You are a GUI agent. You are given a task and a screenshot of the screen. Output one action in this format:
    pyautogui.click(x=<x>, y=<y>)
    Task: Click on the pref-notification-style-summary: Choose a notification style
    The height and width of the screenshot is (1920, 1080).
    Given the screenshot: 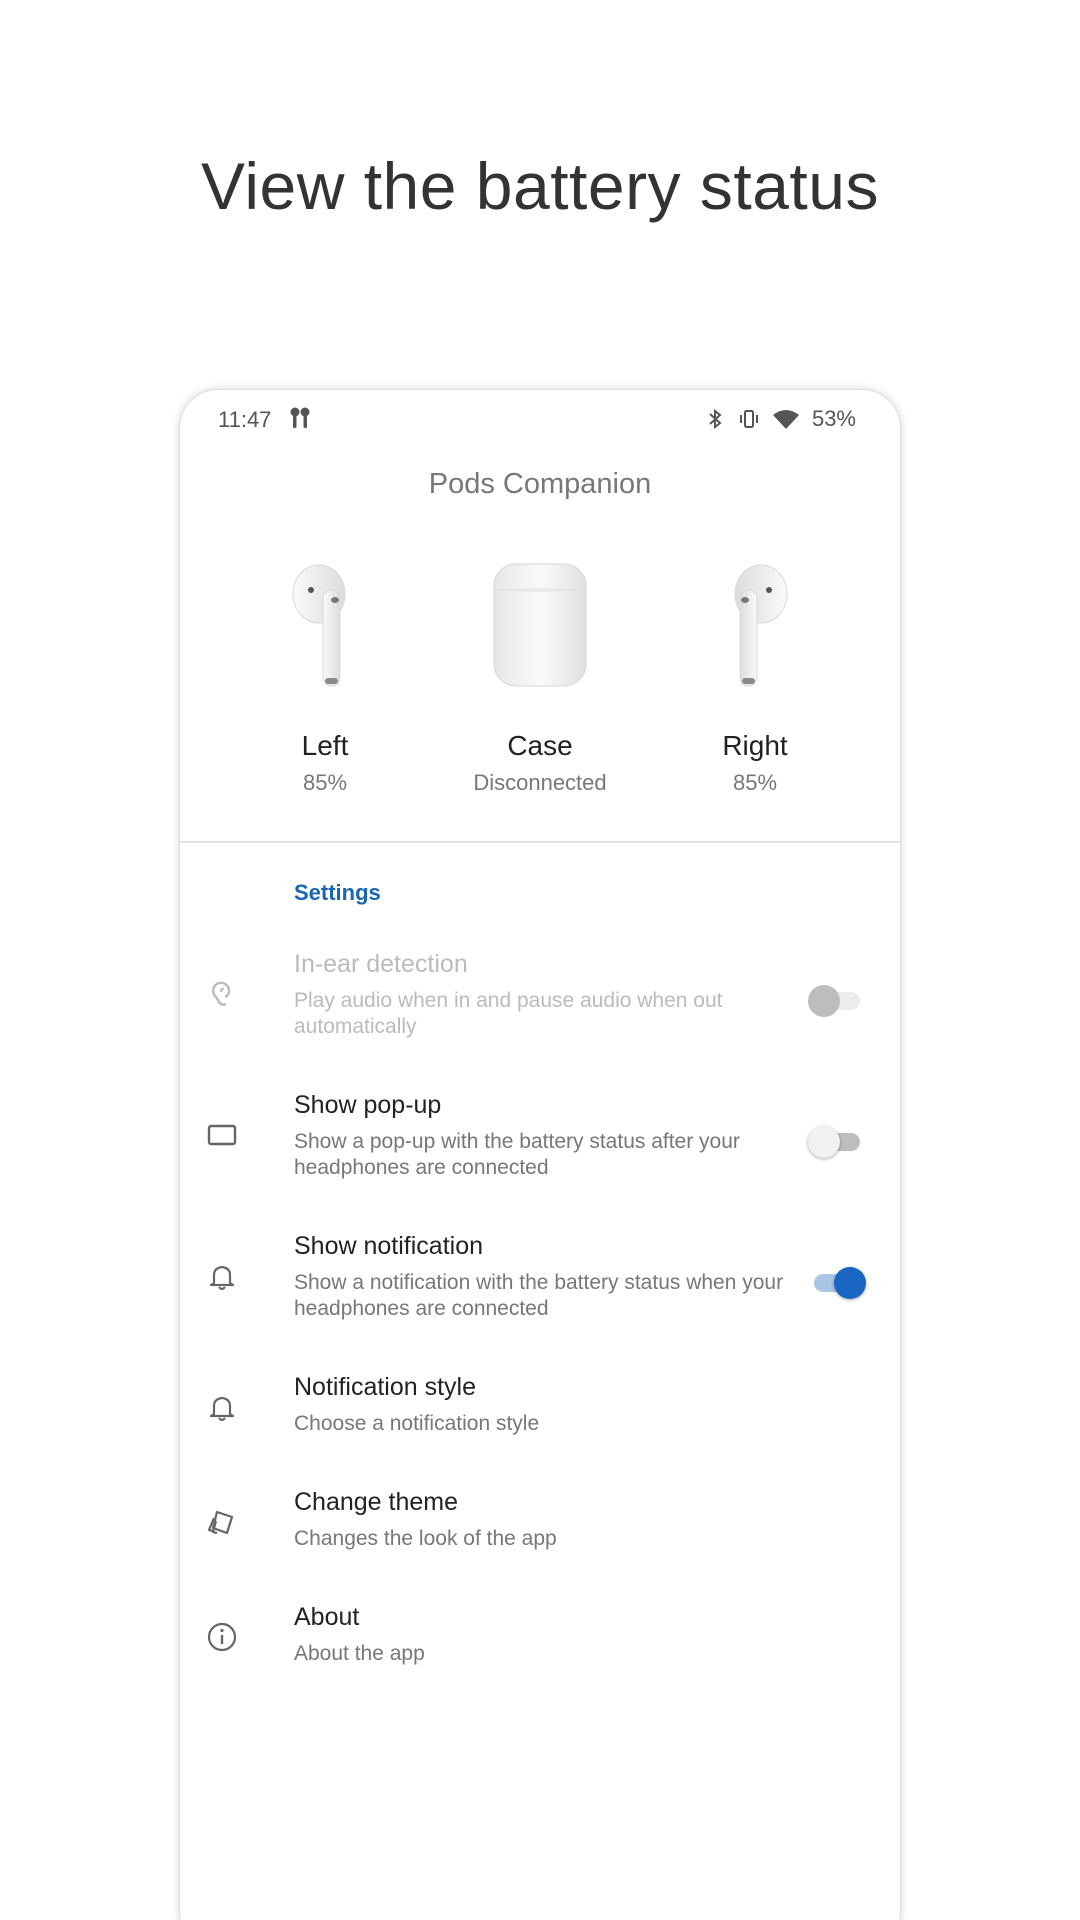 What is the action you would take?
    pyautogui.click(x=417, y=1423)
    